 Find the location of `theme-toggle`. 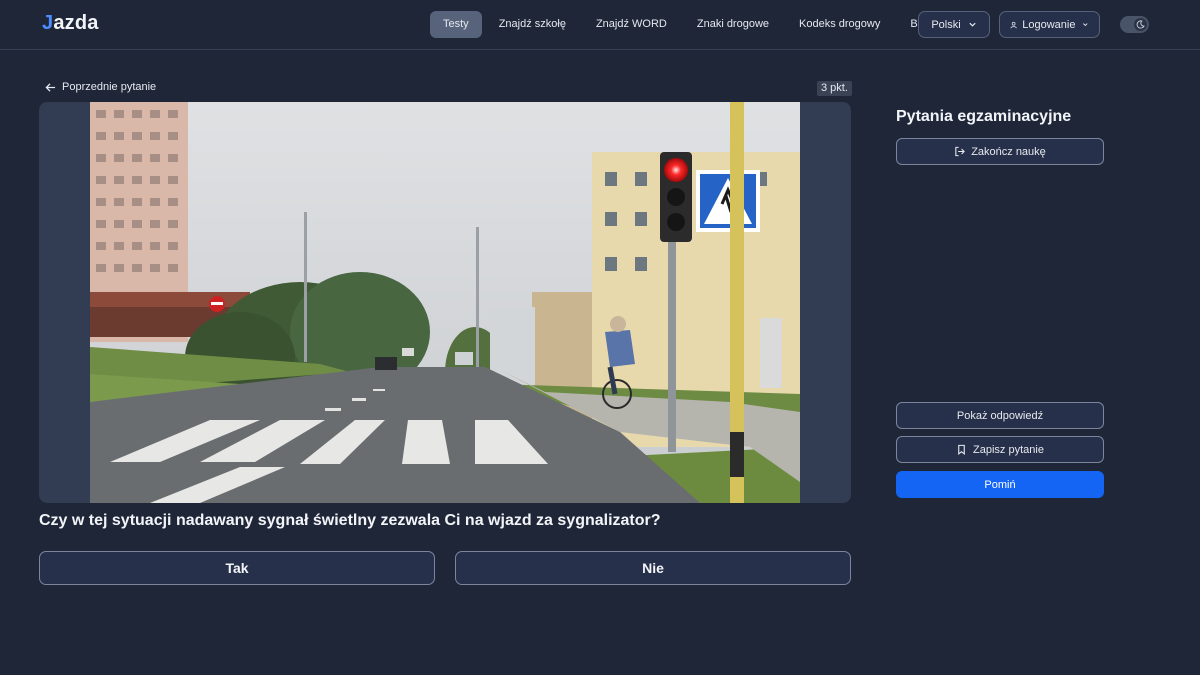

theme-toggle is located at coordinates (1134, 24).